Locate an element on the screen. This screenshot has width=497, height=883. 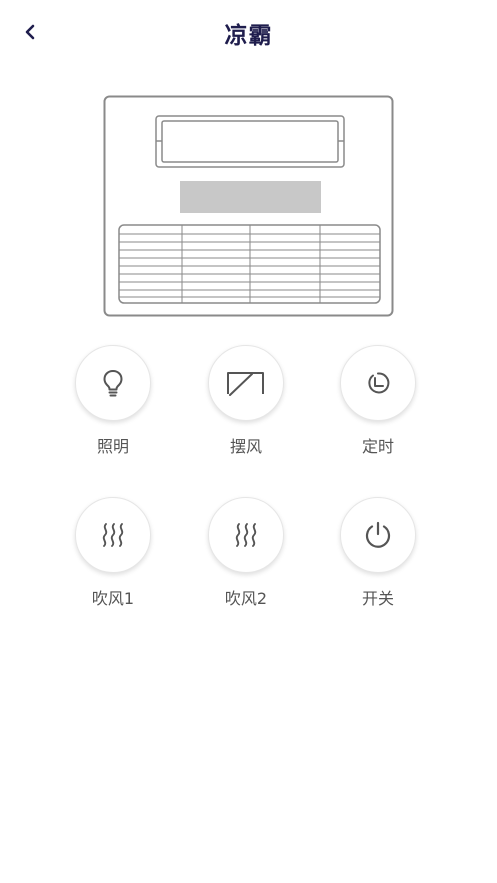
header: 凉霸 is located at coordinates (248, 32).